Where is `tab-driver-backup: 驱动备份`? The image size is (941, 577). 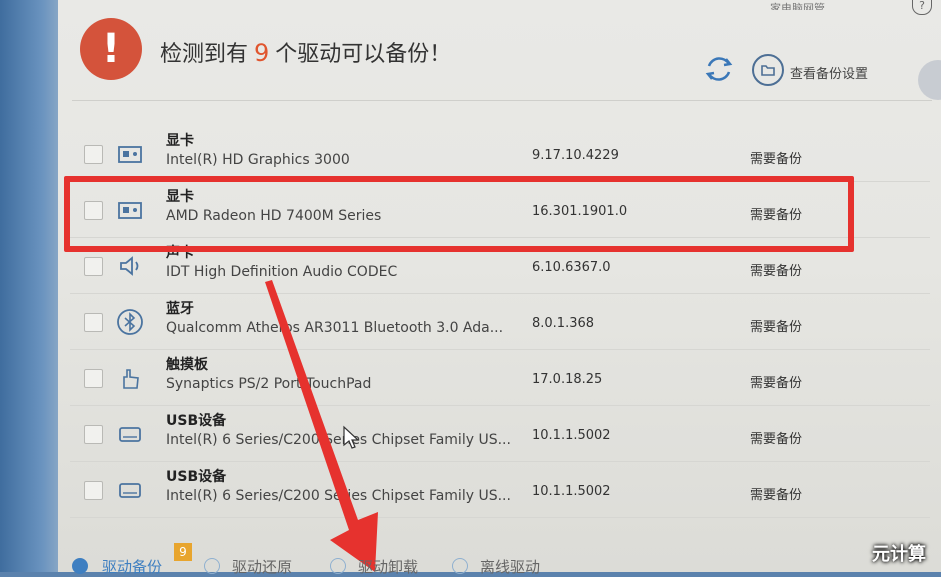 tab-driver-backup: 驱动备份 is located at coordinates (132, 566).